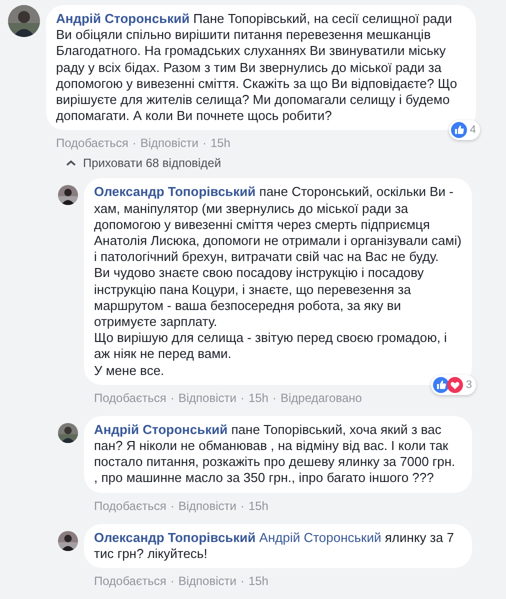 Image resolution: width=506 pixels, height=599 pixels. I want to click on action-link: Відредаговано, so click(321, 397).